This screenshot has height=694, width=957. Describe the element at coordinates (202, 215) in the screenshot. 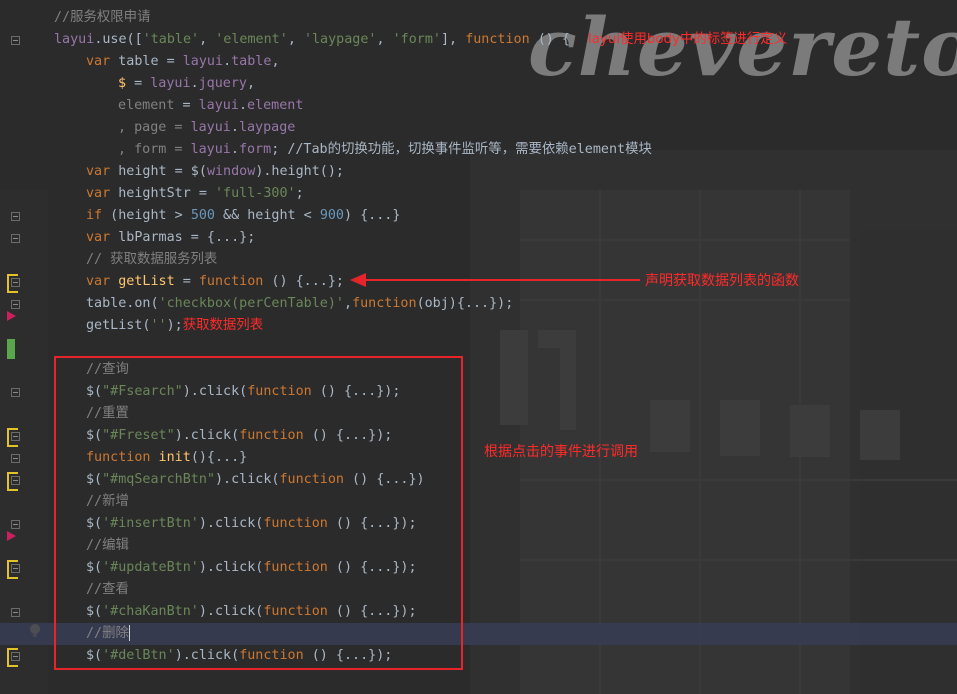

I see `code-token: 500` at that location.